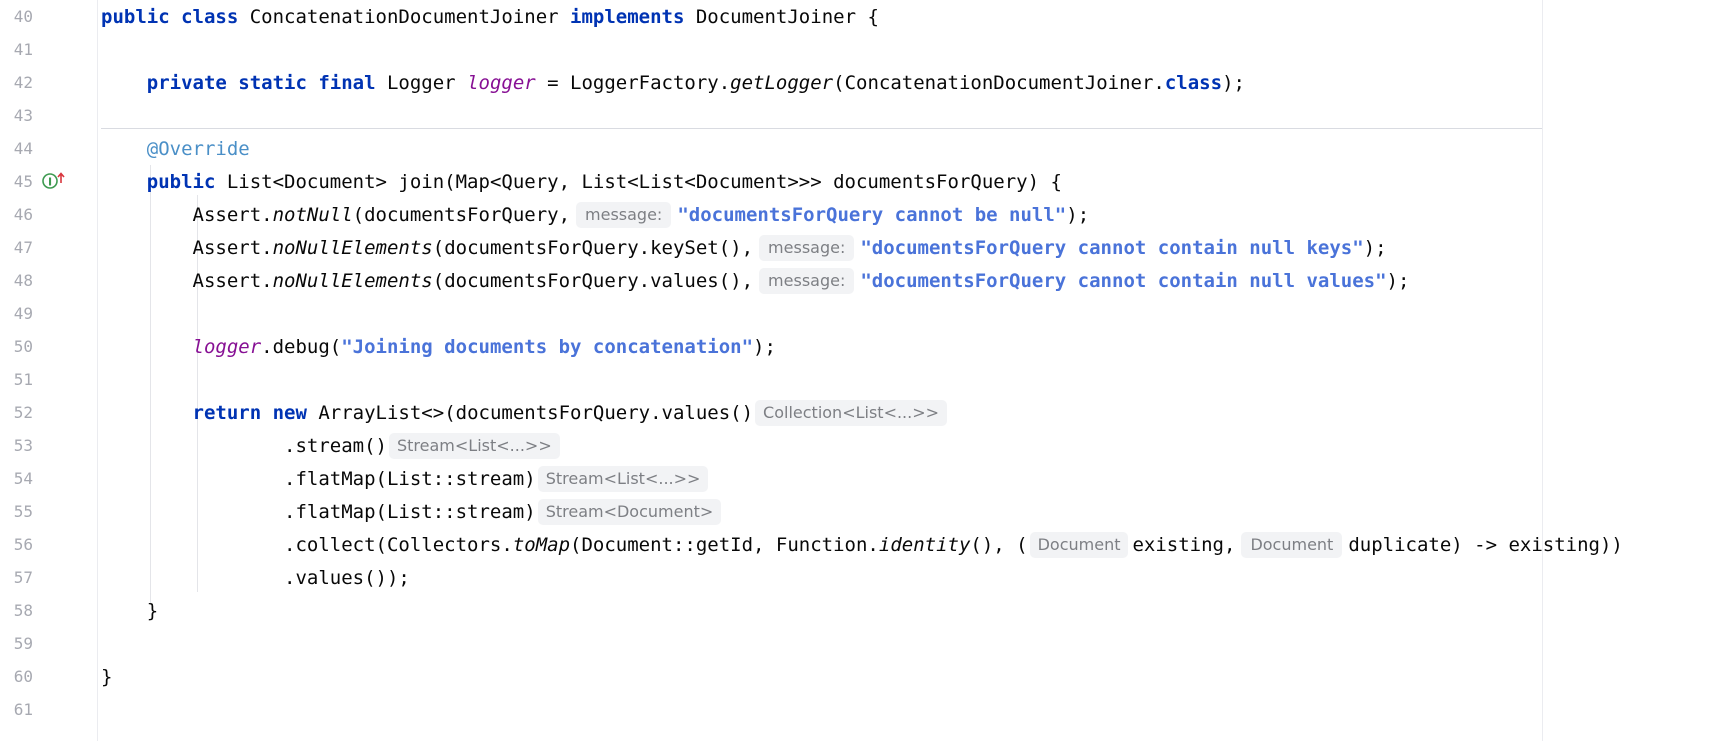  I want to click on line-number: 60, so click(23, 676).